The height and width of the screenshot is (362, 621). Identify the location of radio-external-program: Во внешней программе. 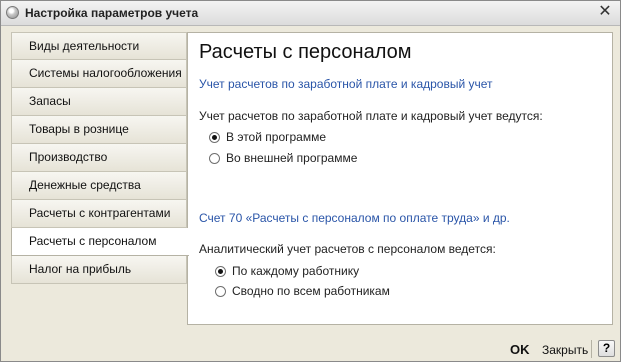
(283, 158).